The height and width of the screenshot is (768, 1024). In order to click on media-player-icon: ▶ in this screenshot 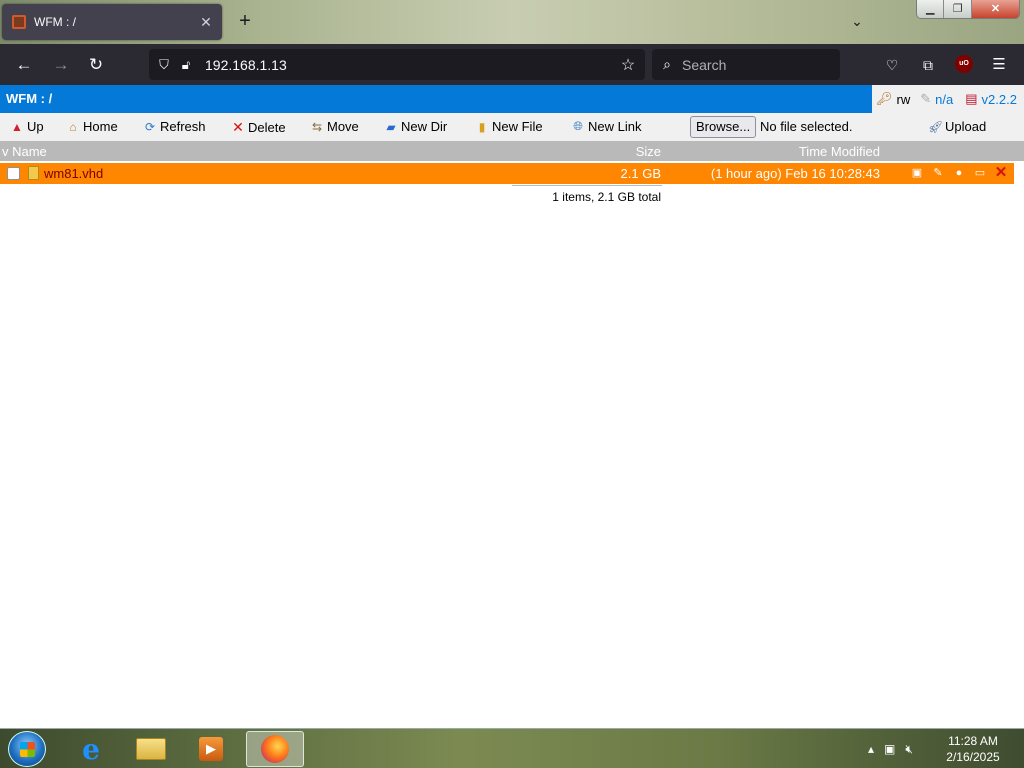, I will do `click(211, 749)`.